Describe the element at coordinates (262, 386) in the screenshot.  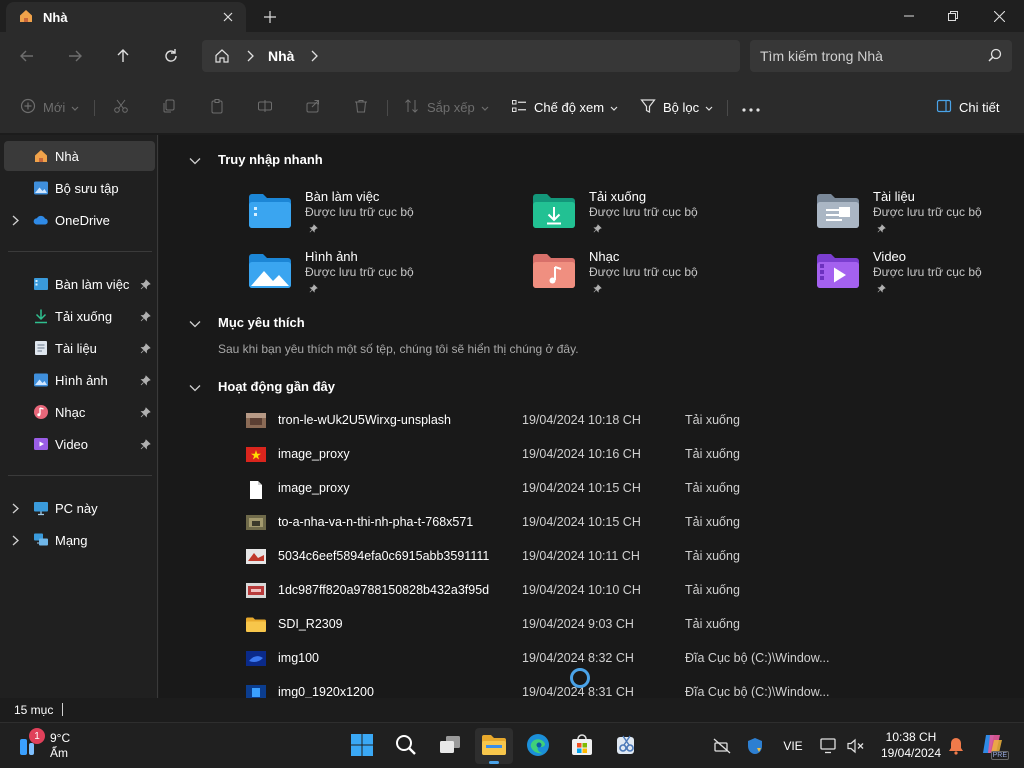
I see `recent-header: Hoạt động gần đây` at that location.